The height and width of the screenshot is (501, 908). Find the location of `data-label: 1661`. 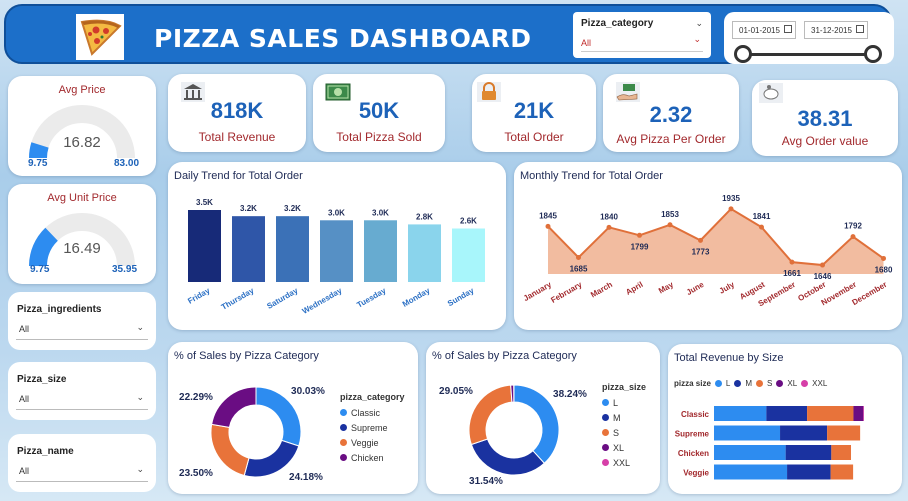

data-label: 1661 is located at coordinates (792, 273).